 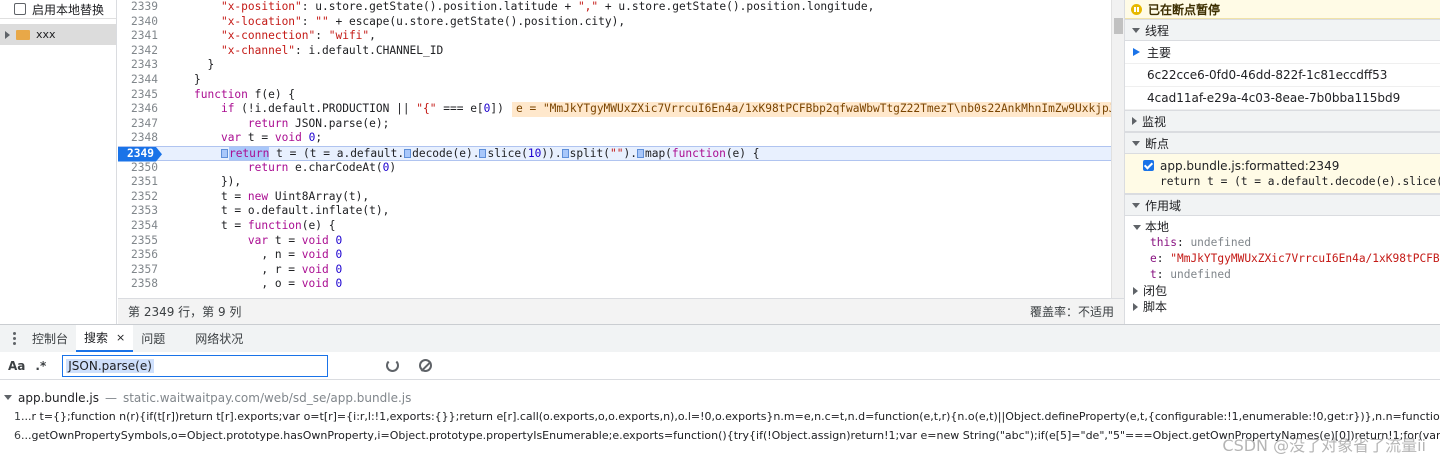 What do you see at coordinates (614, 65) in the screenshot?
I see `code-line: 2343 }` at bounding box center [614, 65].